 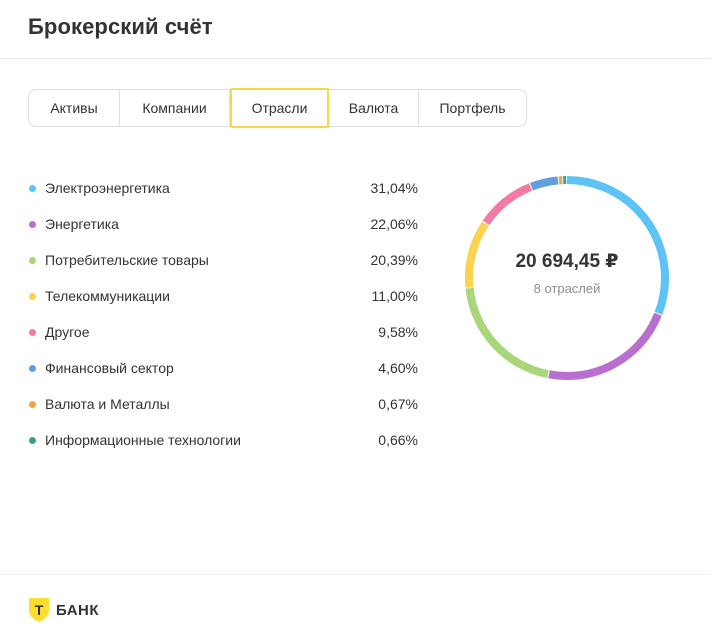 What do you see at coordinates (223, 332) in the screenshot?
I see `legend-item: Другое 9,58%` at bounding box center [223, 332].